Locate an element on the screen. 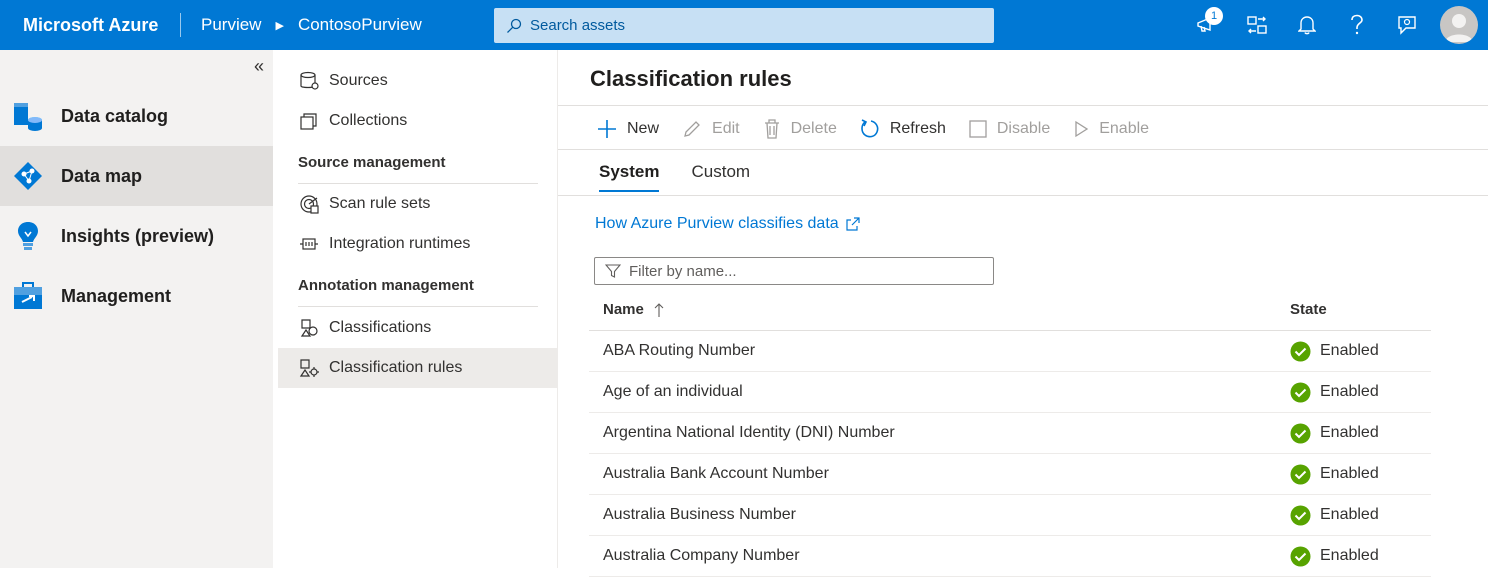  feedback-icon is located at coordinates (1407, 25).